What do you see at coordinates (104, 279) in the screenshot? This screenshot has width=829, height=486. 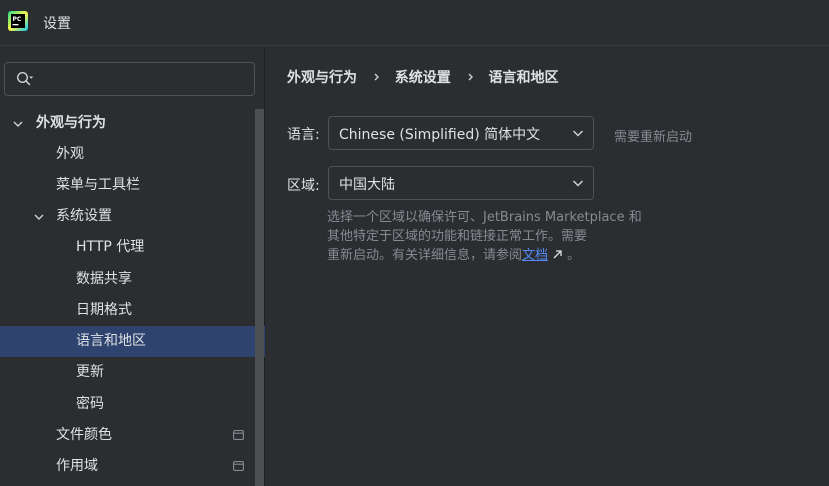 I see `tree-item-label: 数据共享` at bounding box center [104, 279].